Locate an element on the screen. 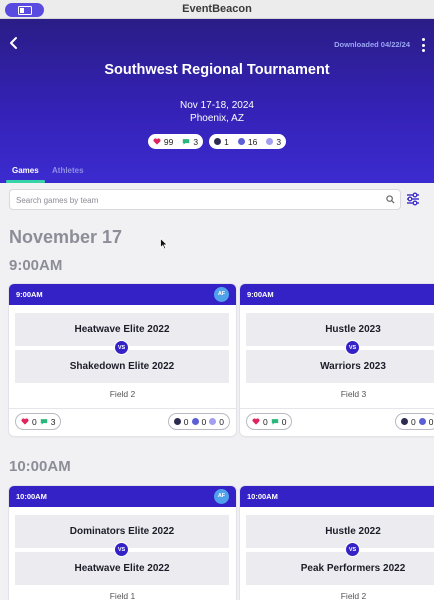  reactions-pill: 0 0 is located at coordinates (269, 421).